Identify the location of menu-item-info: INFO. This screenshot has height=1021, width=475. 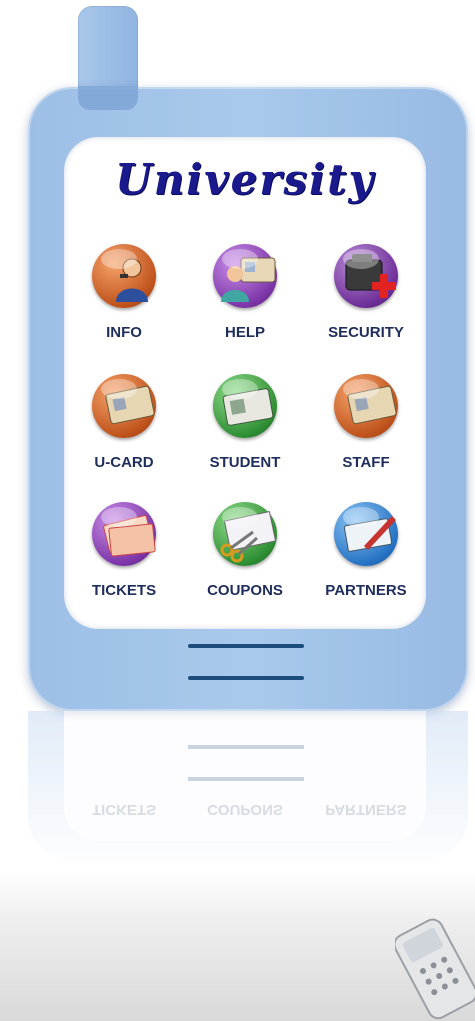
(124, 295).